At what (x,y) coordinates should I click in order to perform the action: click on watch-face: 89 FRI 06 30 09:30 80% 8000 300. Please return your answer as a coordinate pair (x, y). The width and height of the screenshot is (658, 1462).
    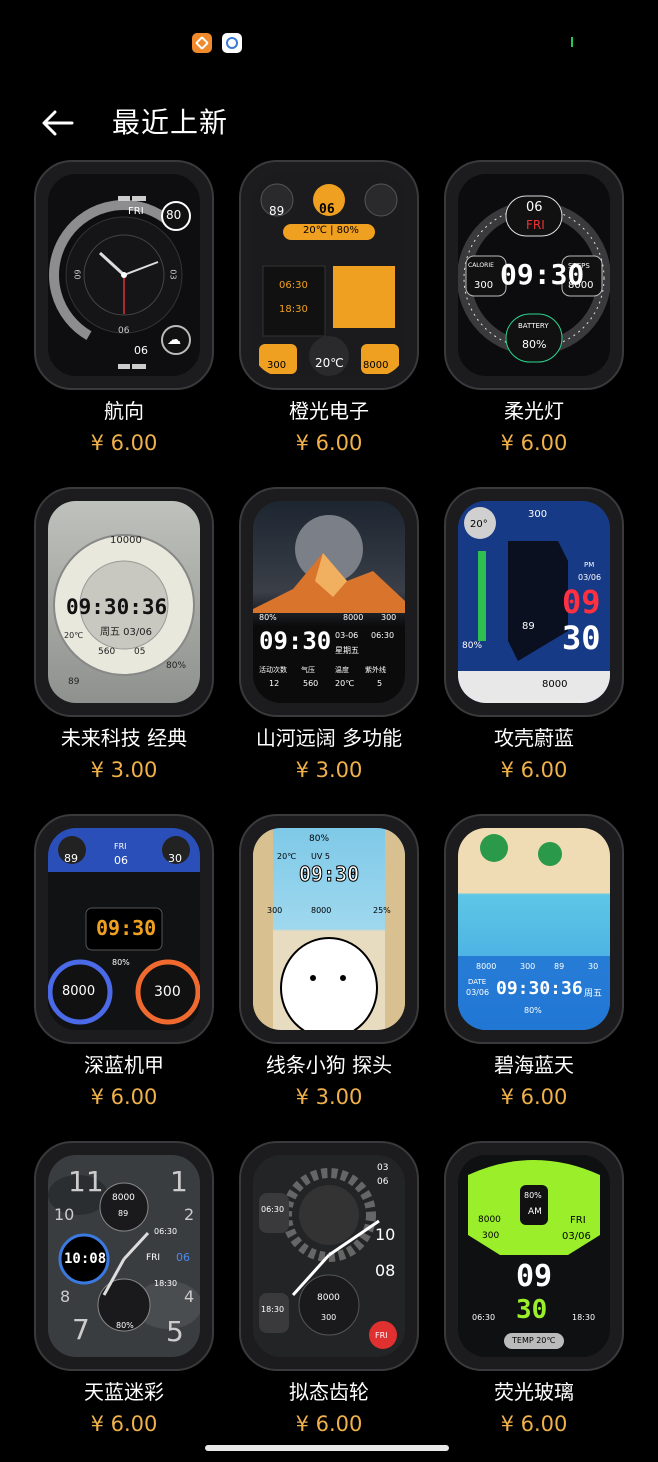
    Looking at the image, I should click on (124, 929).